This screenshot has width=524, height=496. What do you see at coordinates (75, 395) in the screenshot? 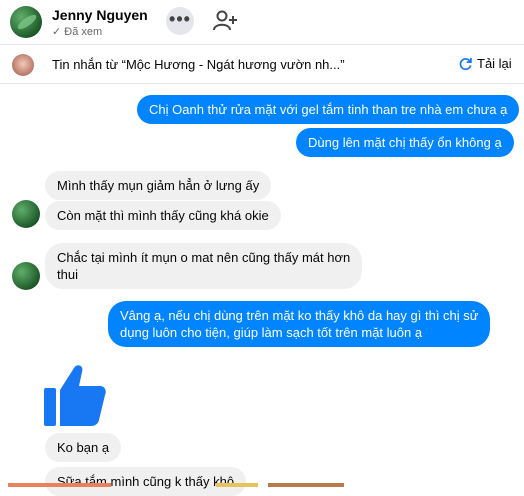
I see `like-icon` at bounding box center [75, 395].